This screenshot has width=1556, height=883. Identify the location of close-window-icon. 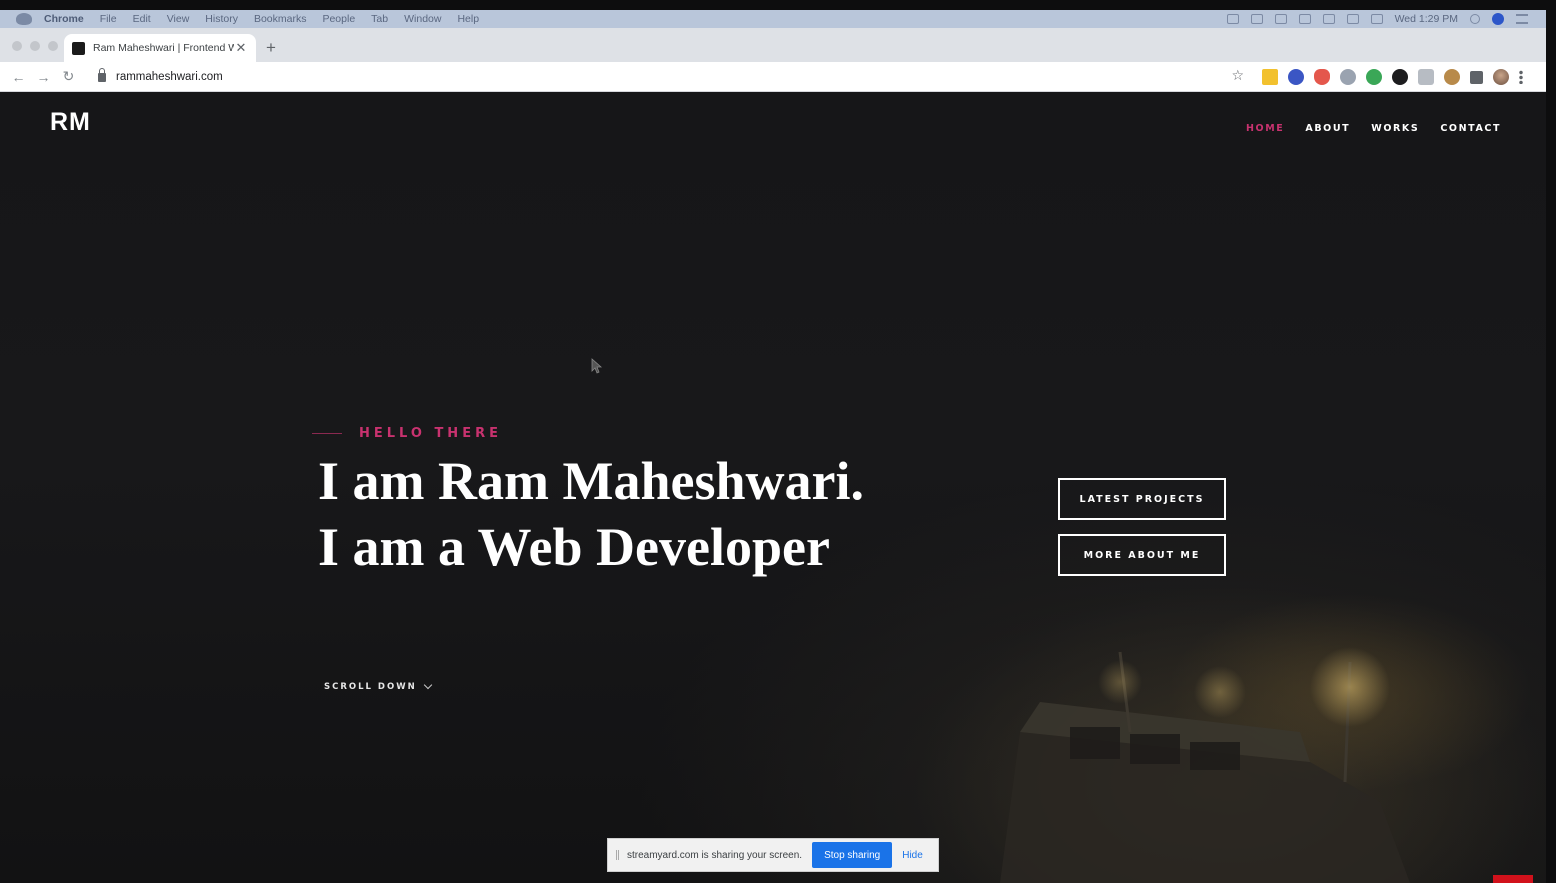
(17, 46).